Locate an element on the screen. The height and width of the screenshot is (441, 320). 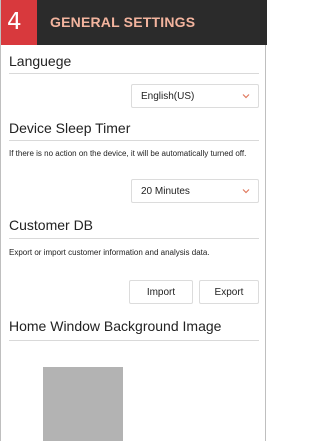
background-image-divider is located at coordinates (134, 340).